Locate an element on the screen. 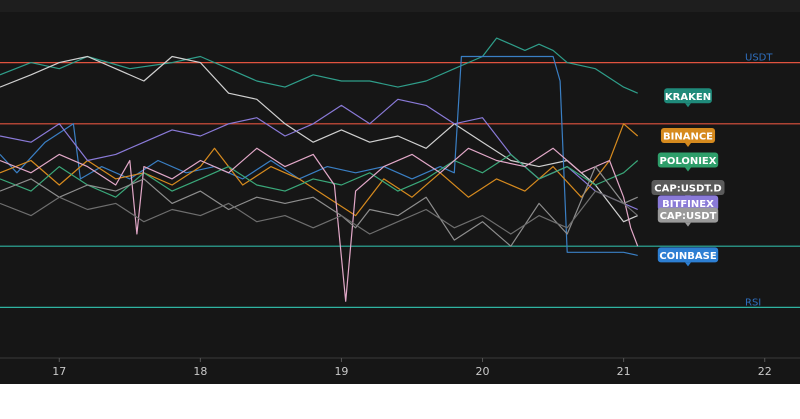 The image size is (800, 419). series-badge: COINBASE is located at coordinates (688, 257).